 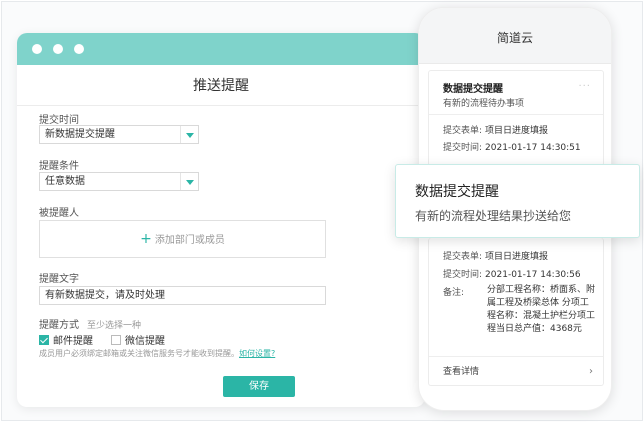 What do you see at coordinates (59, 120) in the screenshot?
I see `submit-time-label: 提交时间` at bounding box center [59, 120].